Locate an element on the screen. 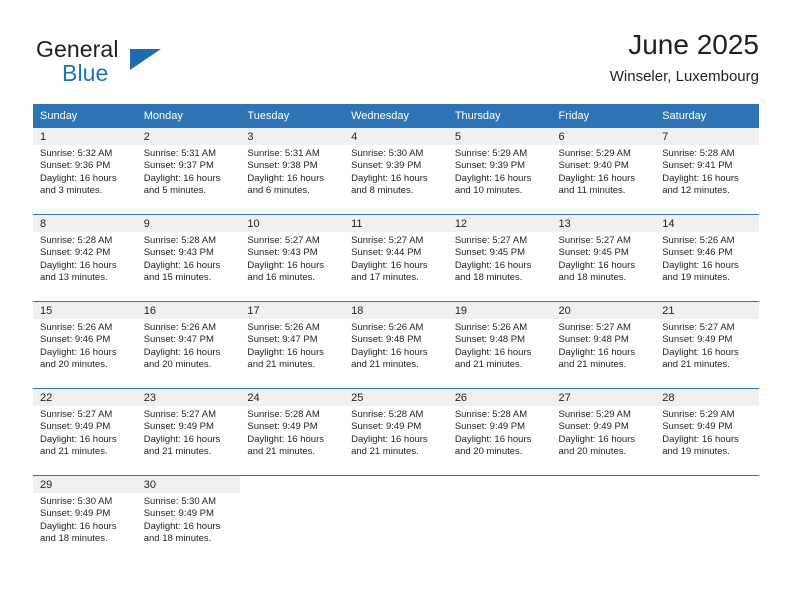 This screenshot has width=792, height=612. day-number-strip: 10 is located at coordinates (292, 223).